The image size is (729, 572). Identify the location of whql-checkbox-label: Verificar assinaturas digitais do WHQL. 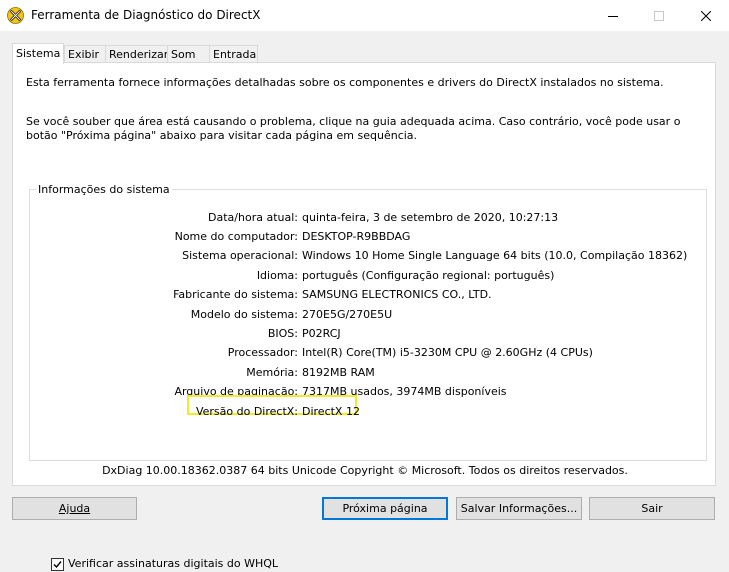
(173, 564).